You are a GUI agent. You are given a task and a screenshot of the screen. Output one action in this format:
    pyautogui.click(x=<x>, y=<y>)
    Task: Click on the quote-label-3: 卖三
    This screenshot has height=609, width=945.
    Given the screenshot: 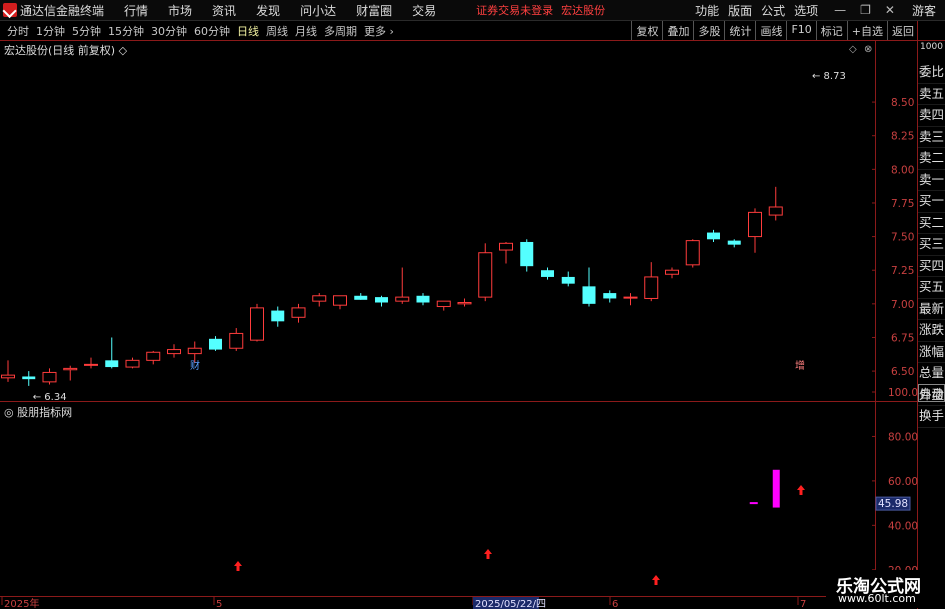 What is the action you would take?
    pyautogui.click(x=931, y=137)
    